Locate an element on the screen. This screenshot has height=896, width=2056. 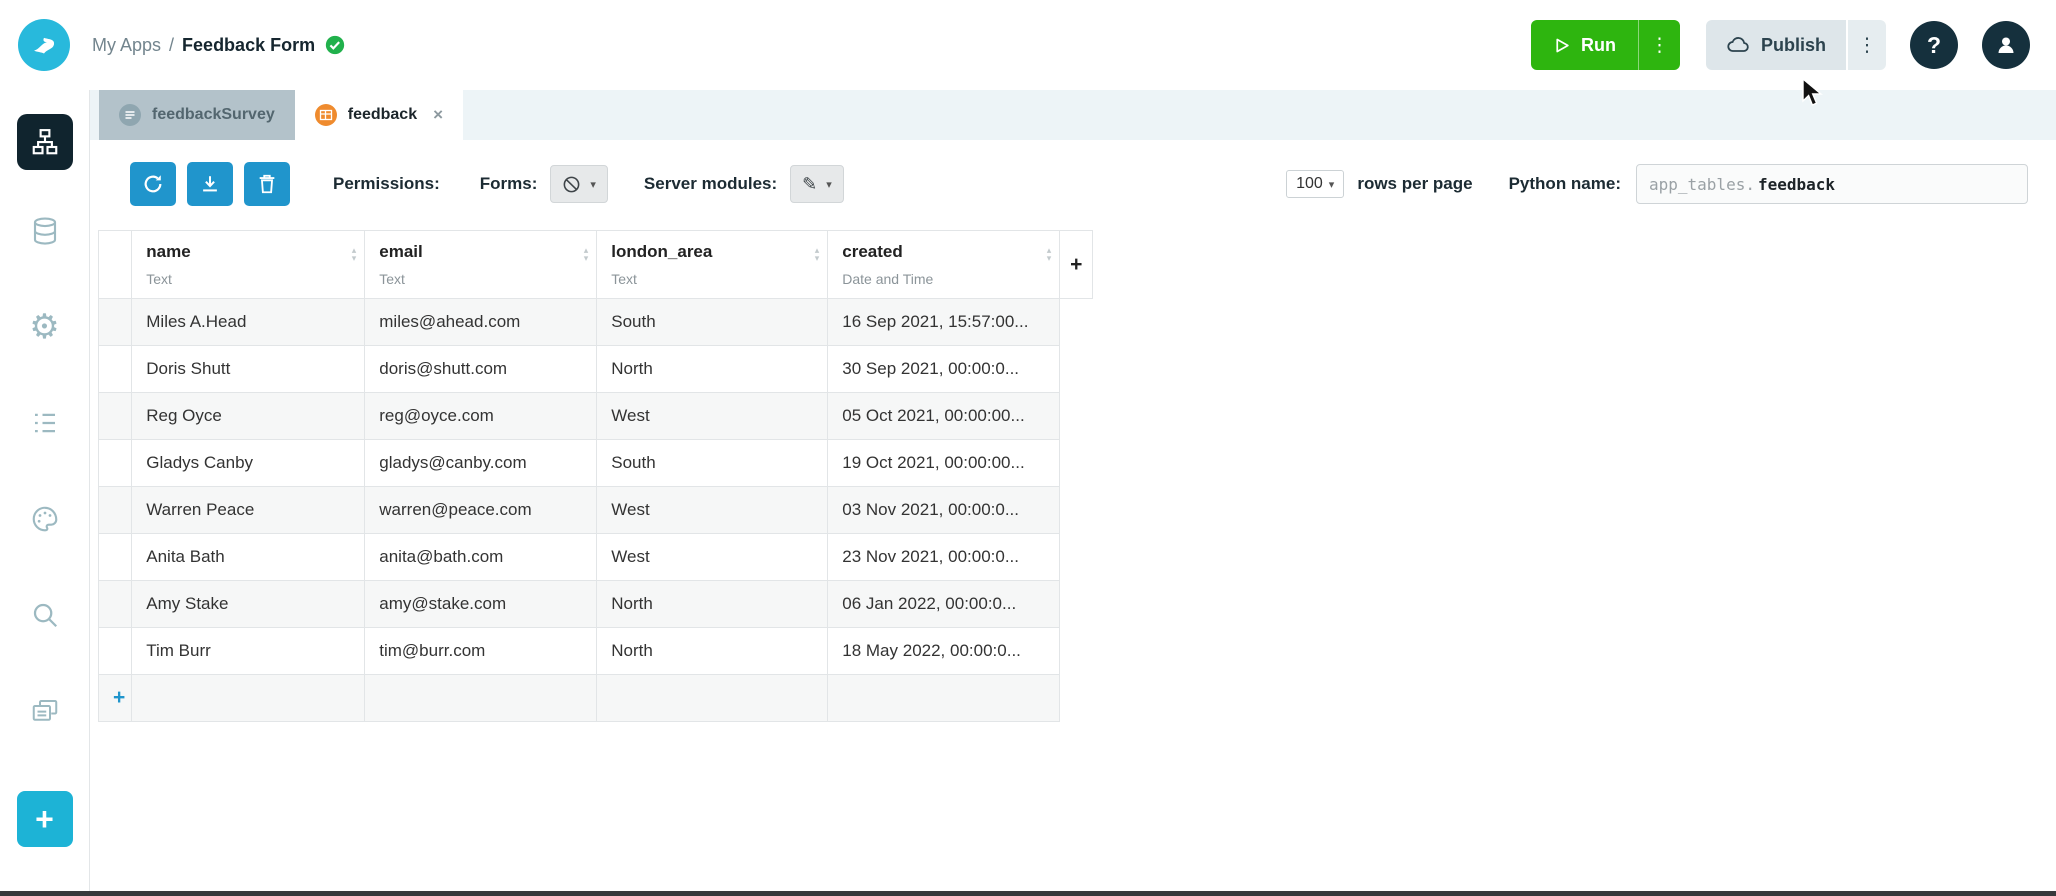
delete-table-button is located at coordinates (267, 184).